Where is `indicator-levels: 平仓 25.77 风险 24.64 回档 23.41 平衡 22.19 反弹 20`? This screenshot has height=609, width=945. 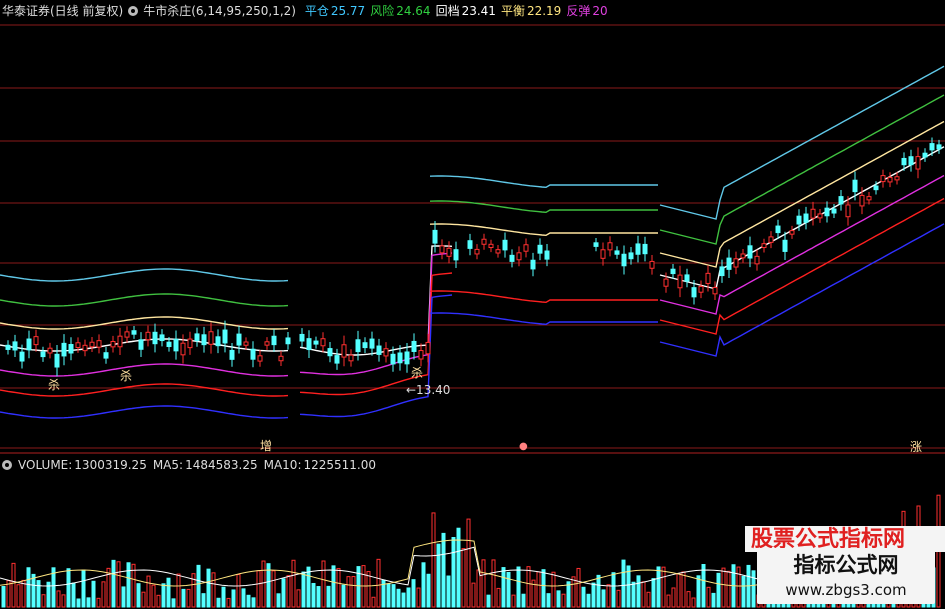
indicator-levels: 平仓 25.77 风险 24.64 回档 23.41 平衡 22.19 反弹 20 is located at coordinates (459, 11).